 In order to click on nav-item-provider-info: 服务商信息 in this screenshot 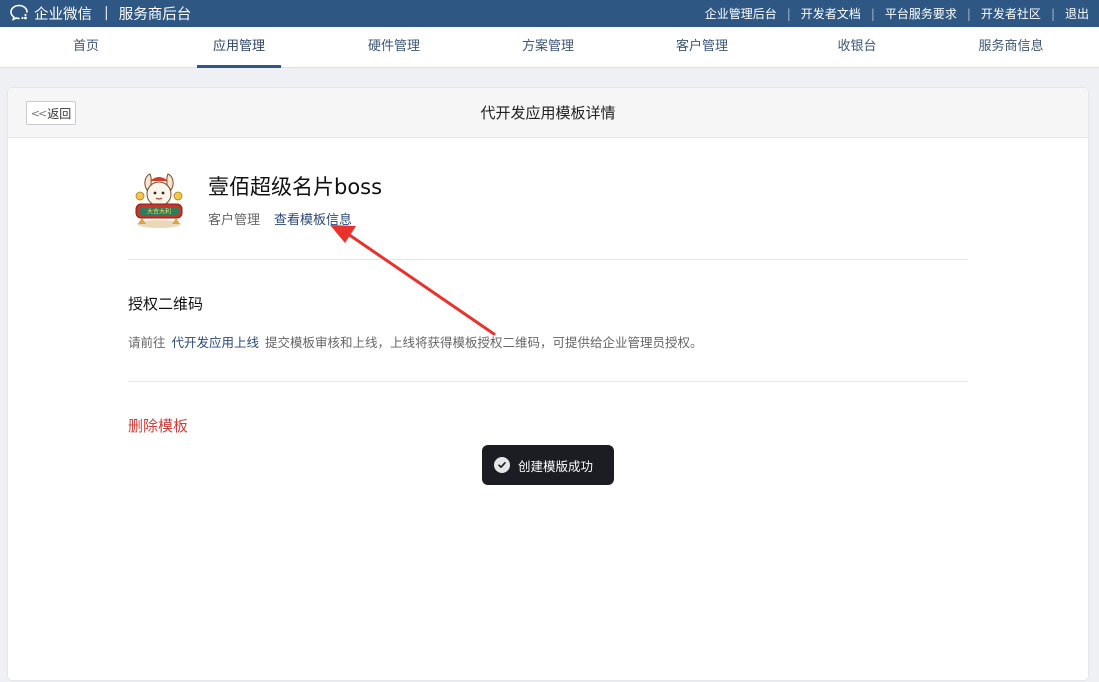, I will do `click(1010, 47)`.